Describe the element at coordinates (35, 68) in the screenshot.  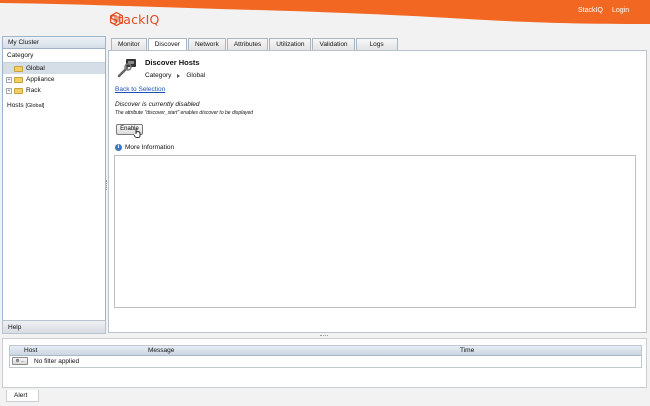
I see `tree-item-label: Global` at that location.